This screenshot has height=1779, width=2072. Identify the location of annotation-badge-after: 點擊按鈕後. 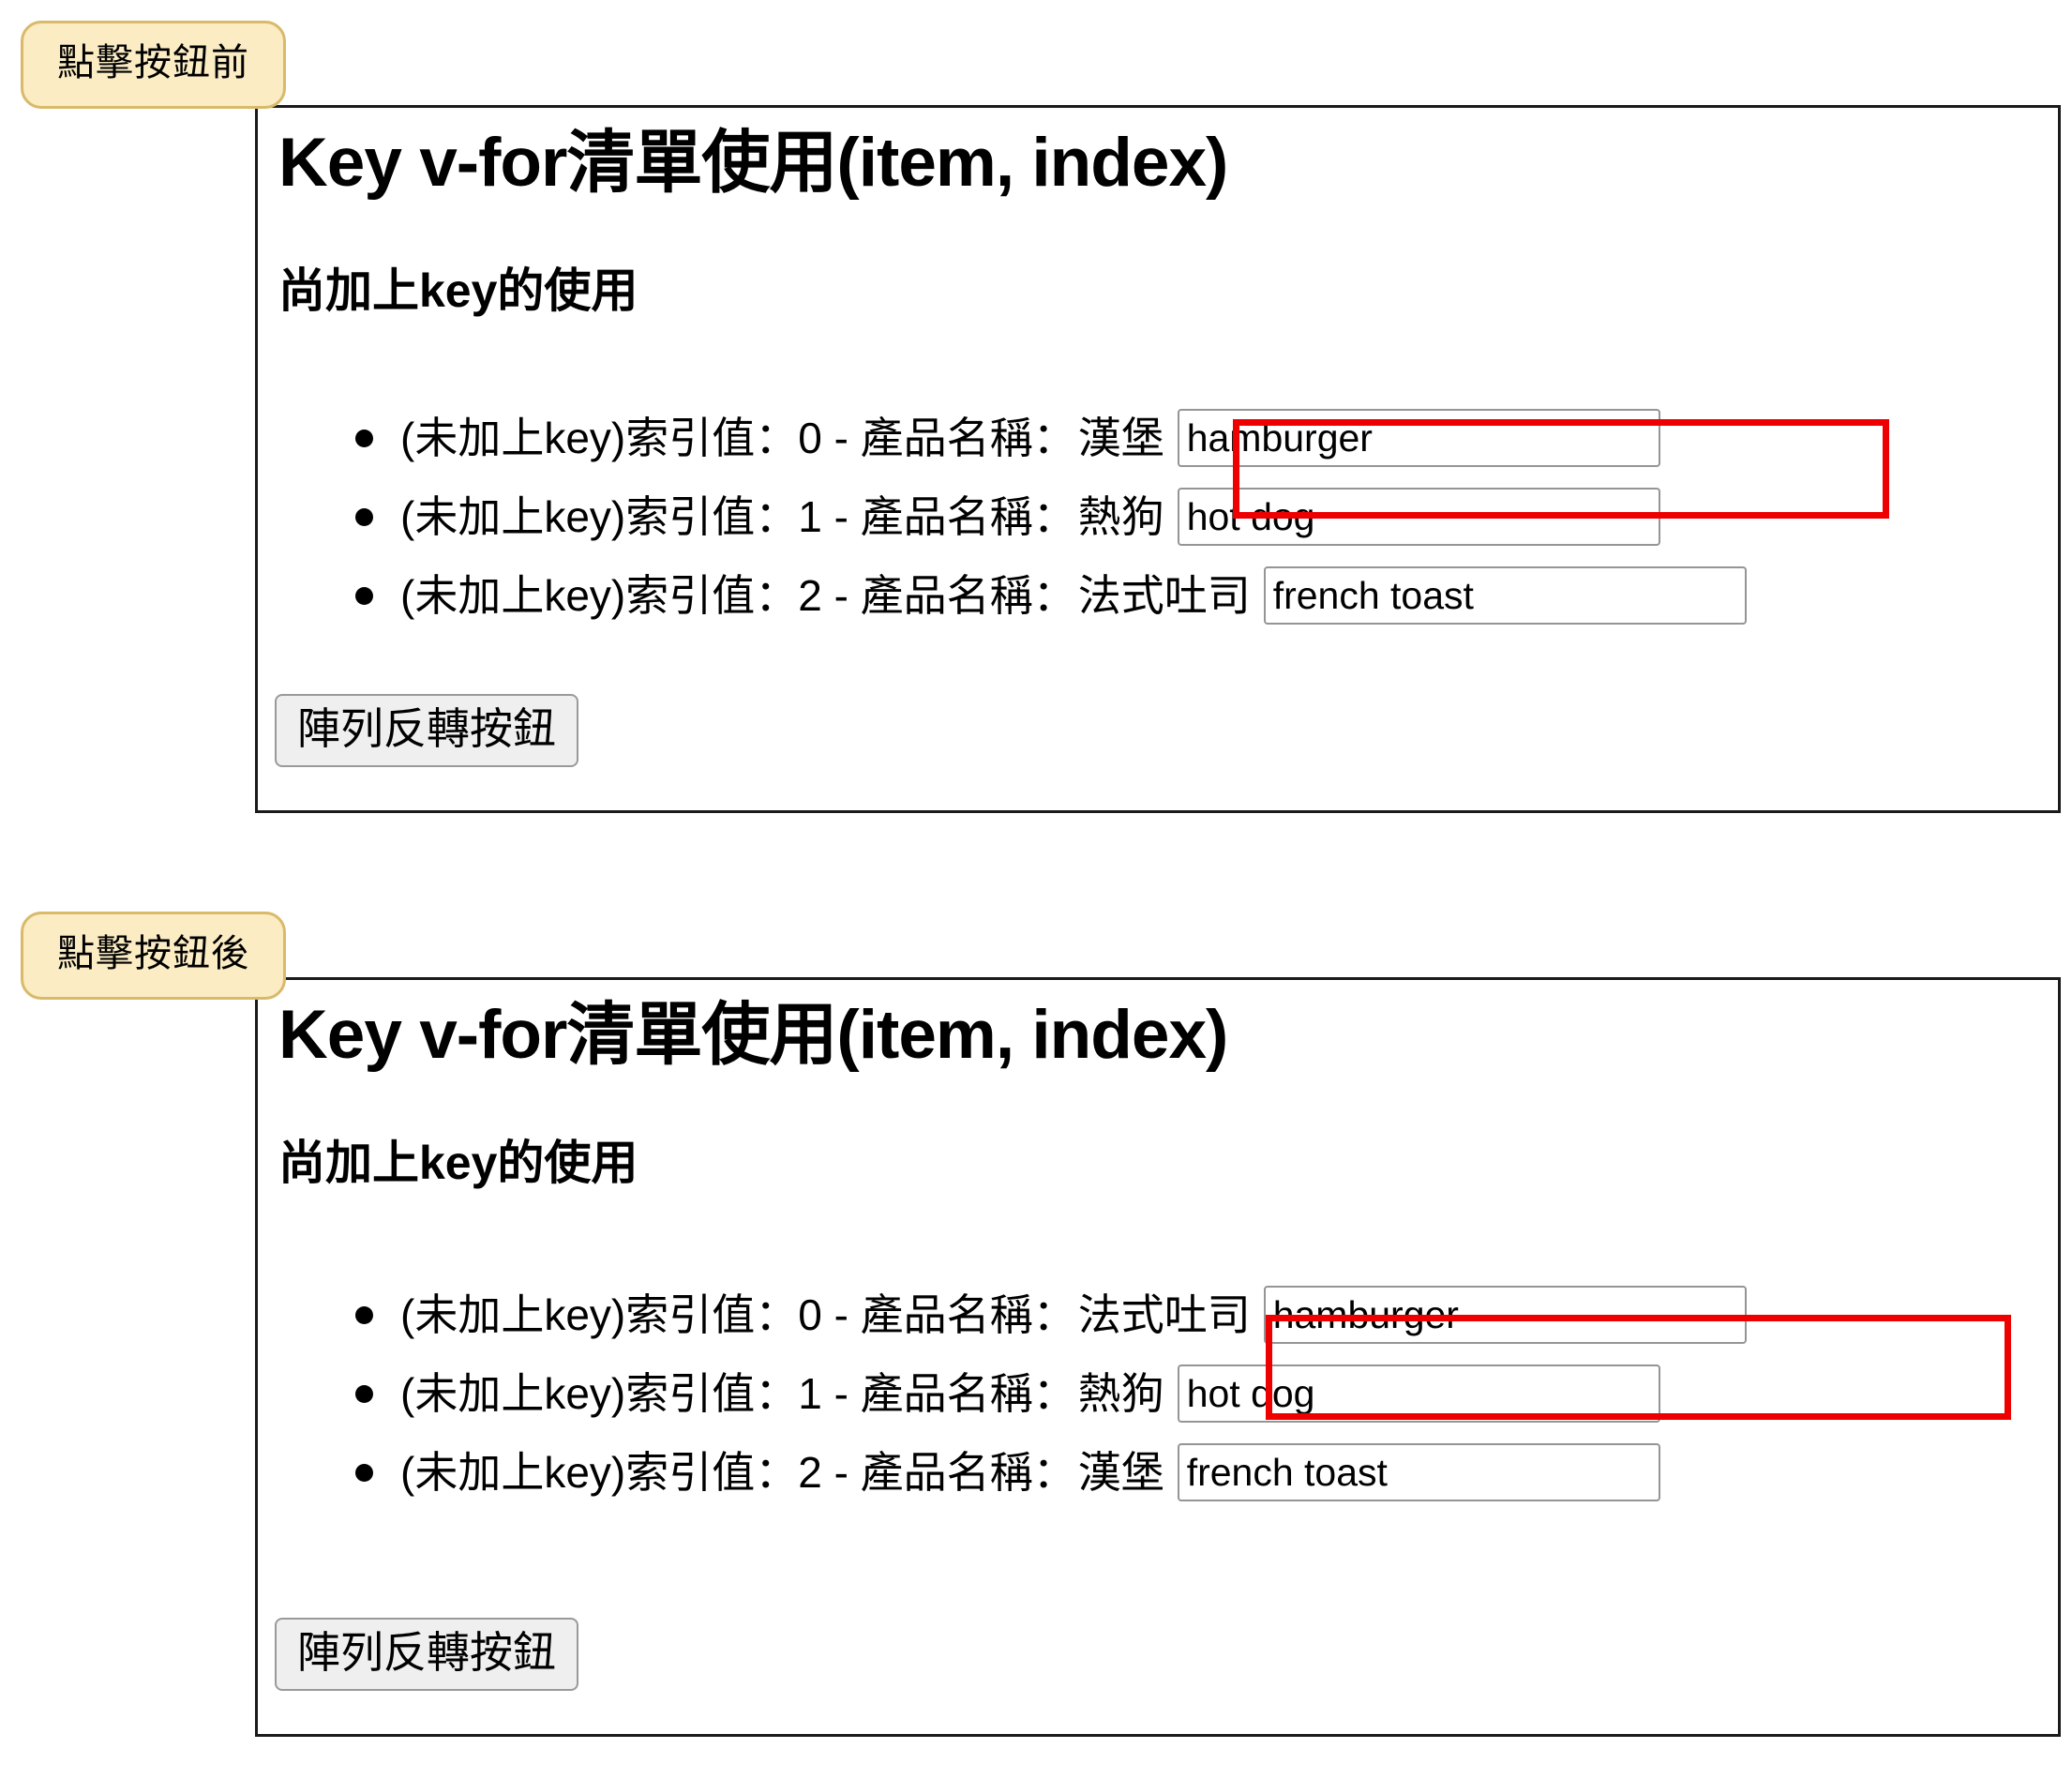
(154, 956).